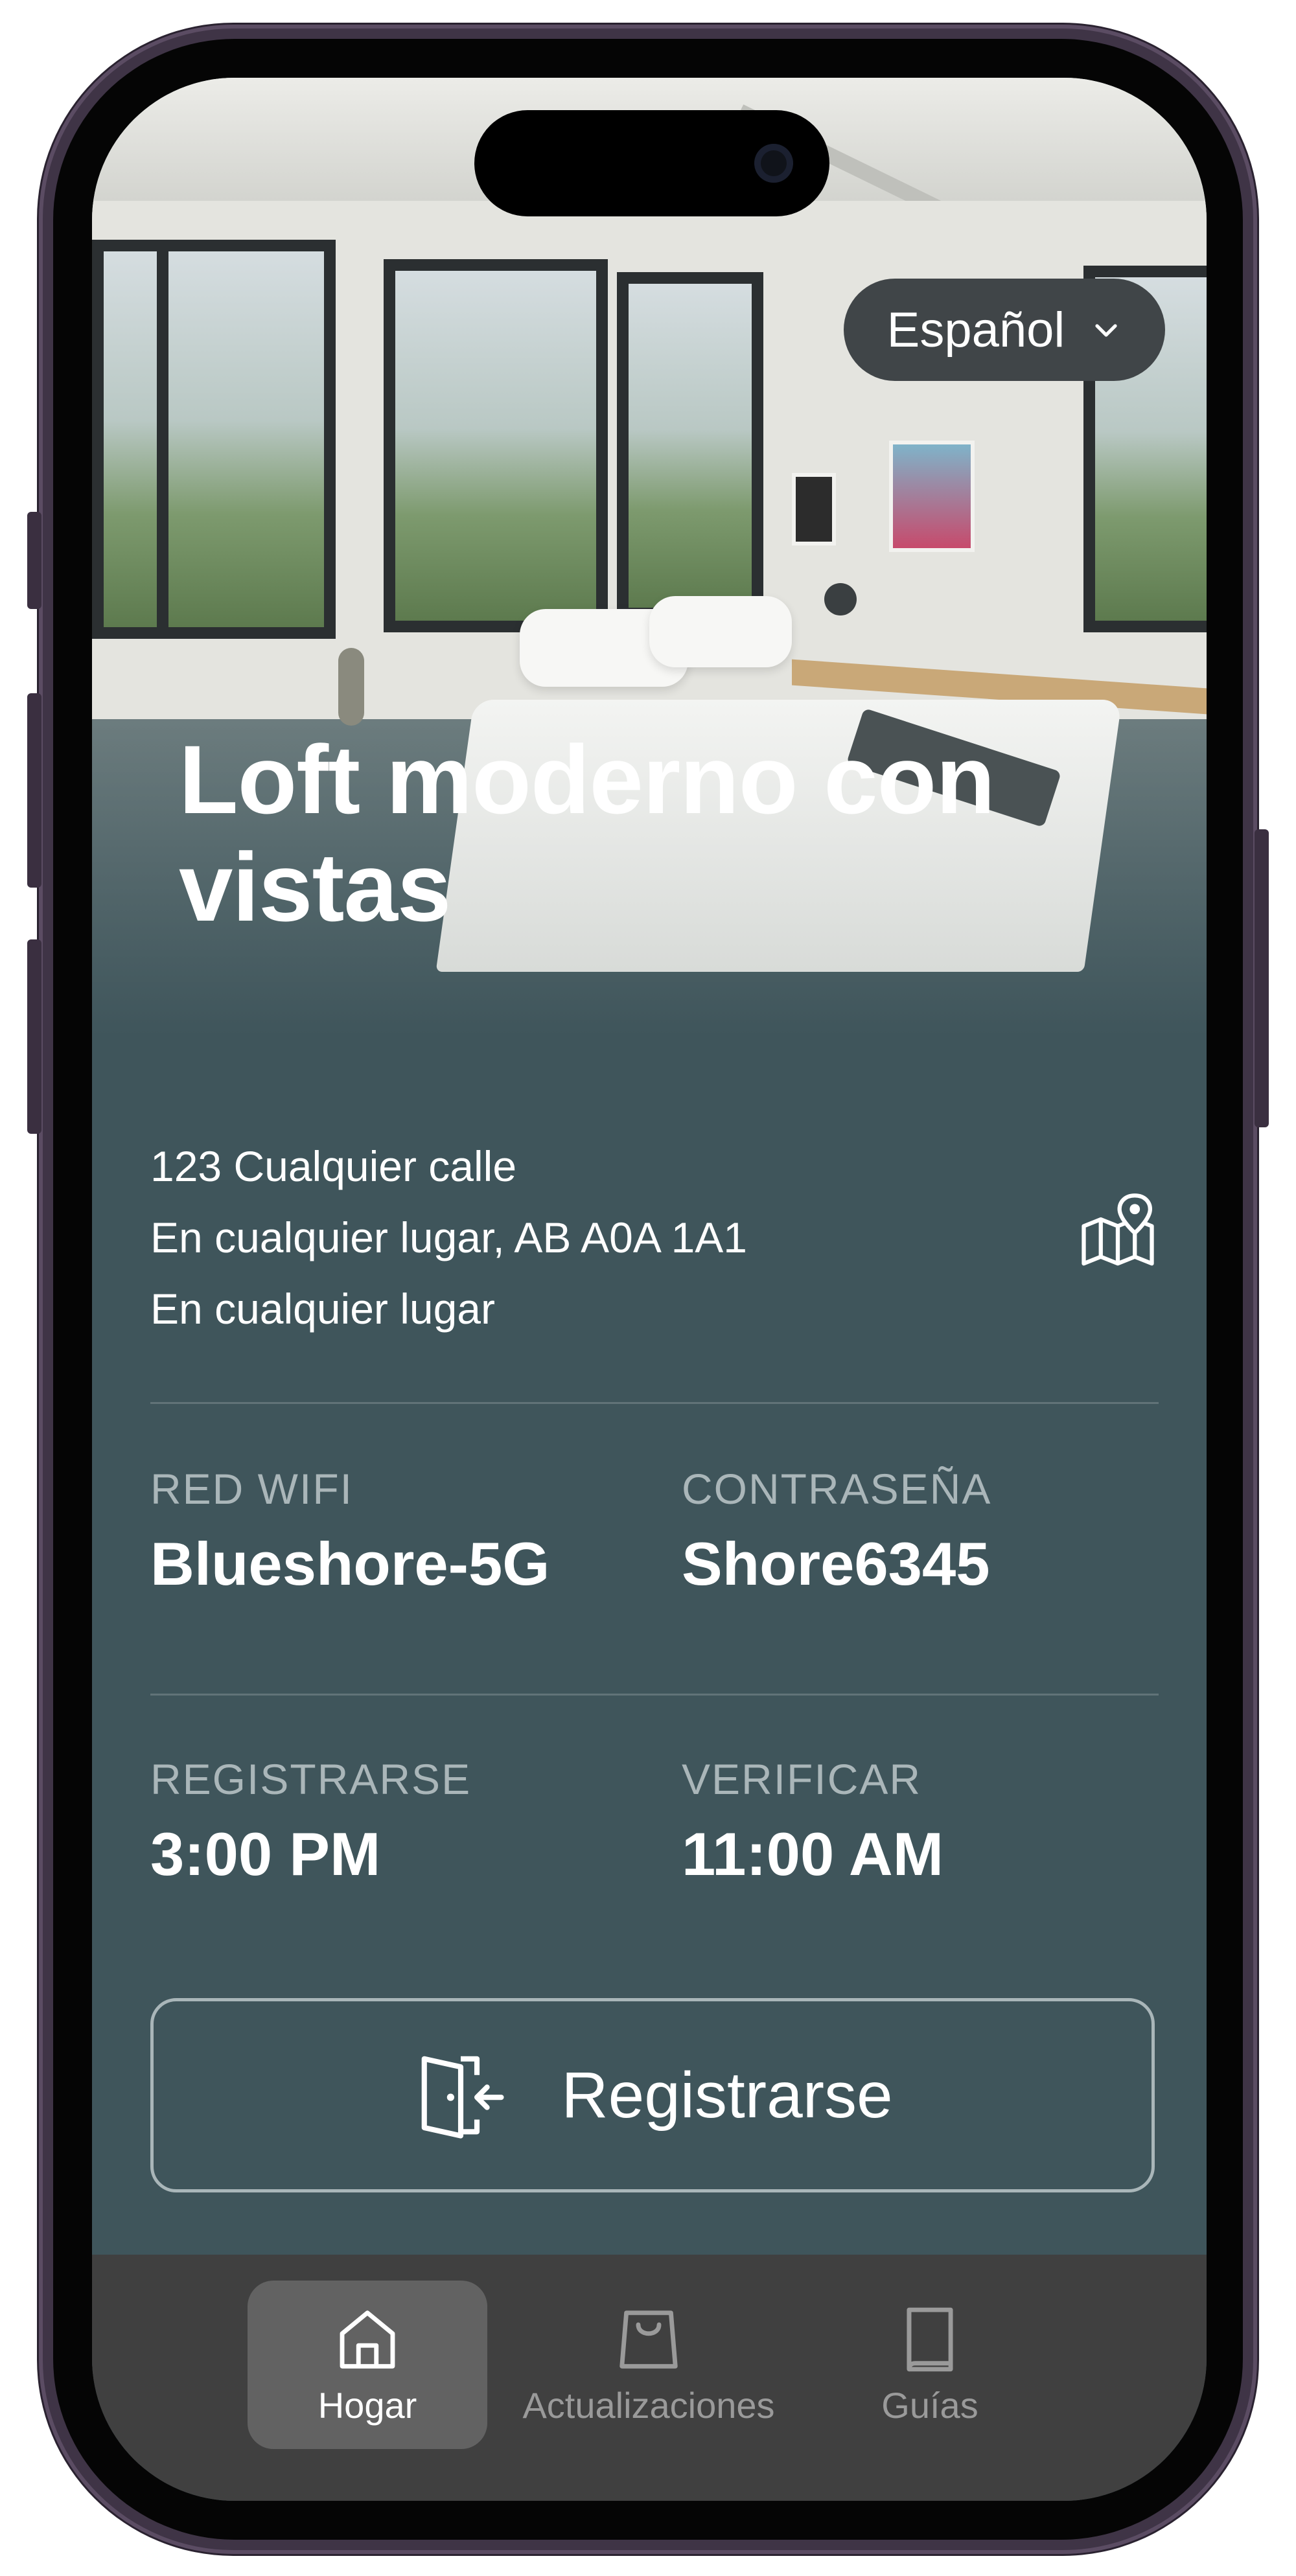 This screenshot has width=1296, height=2576. What do you see at coordinates (651, 163) in the screenshot?
I see `dynamic-island` at bounding box center [651, 163].